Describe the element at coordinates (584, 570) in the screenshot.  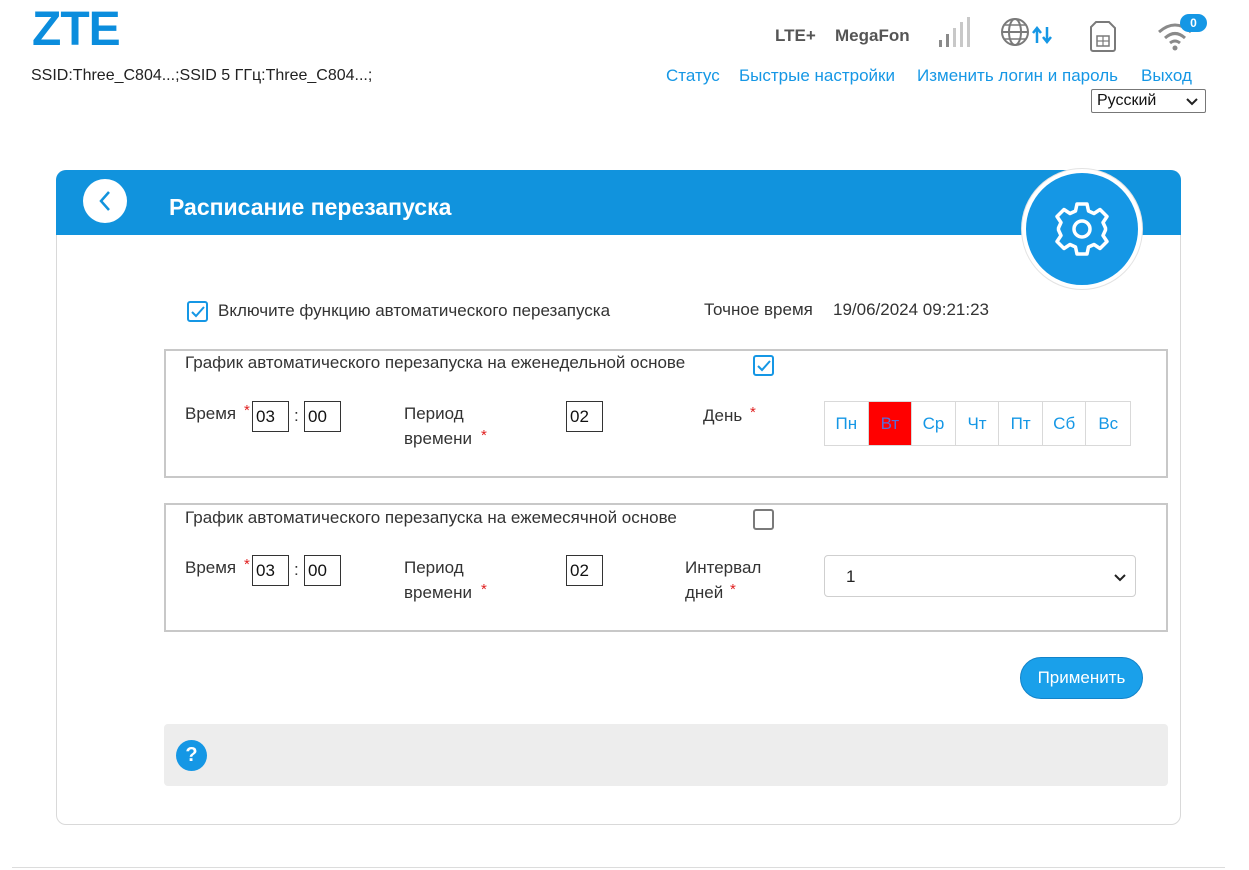
I see `monthly-period-input: 02` at that location.